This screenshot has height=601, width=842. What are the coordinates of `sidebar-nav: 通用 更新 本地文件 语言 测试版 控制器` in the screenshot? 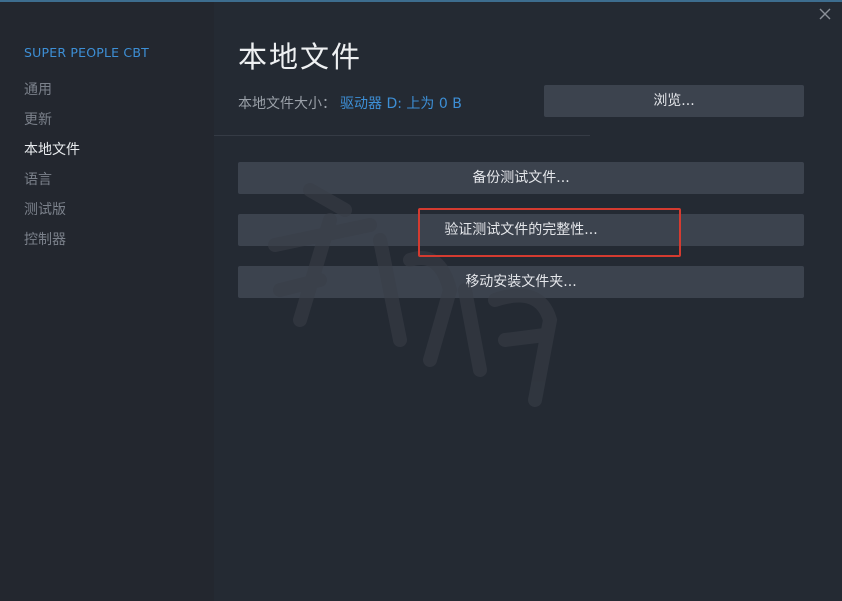 It's located at (52, 170).